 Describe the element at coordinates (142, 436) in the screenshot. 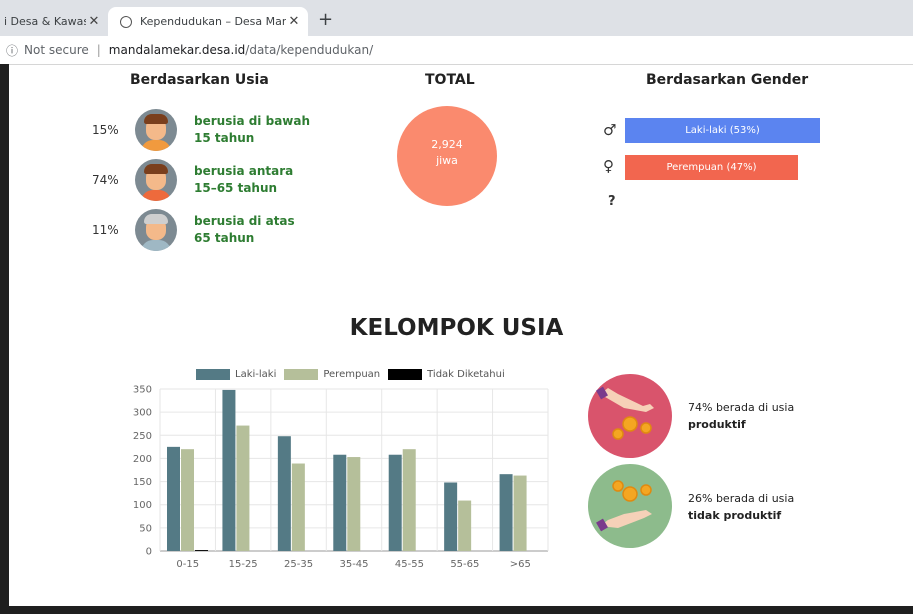

I see `y-tick-label: 250` at that location.